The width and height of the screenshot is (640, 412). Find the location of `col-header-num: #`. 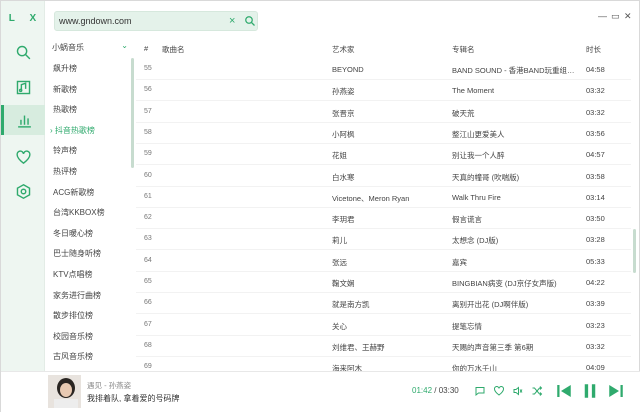

col-header-num: # is located at coordinates (146, 48).